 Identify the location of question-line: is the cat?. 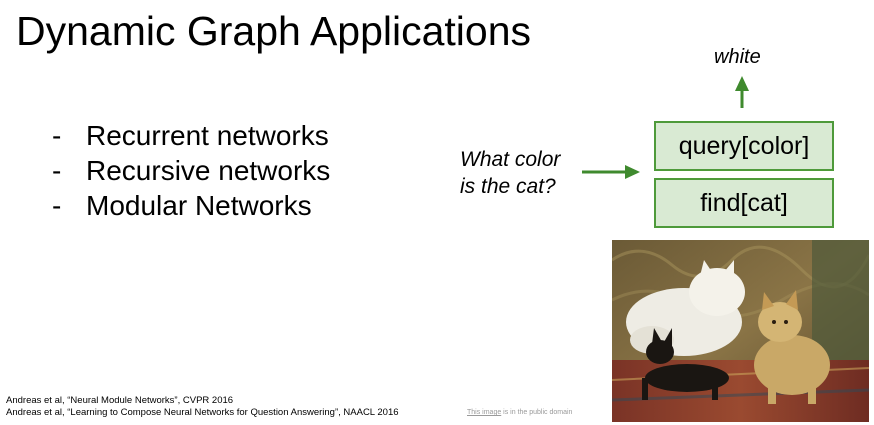
(508, 186).